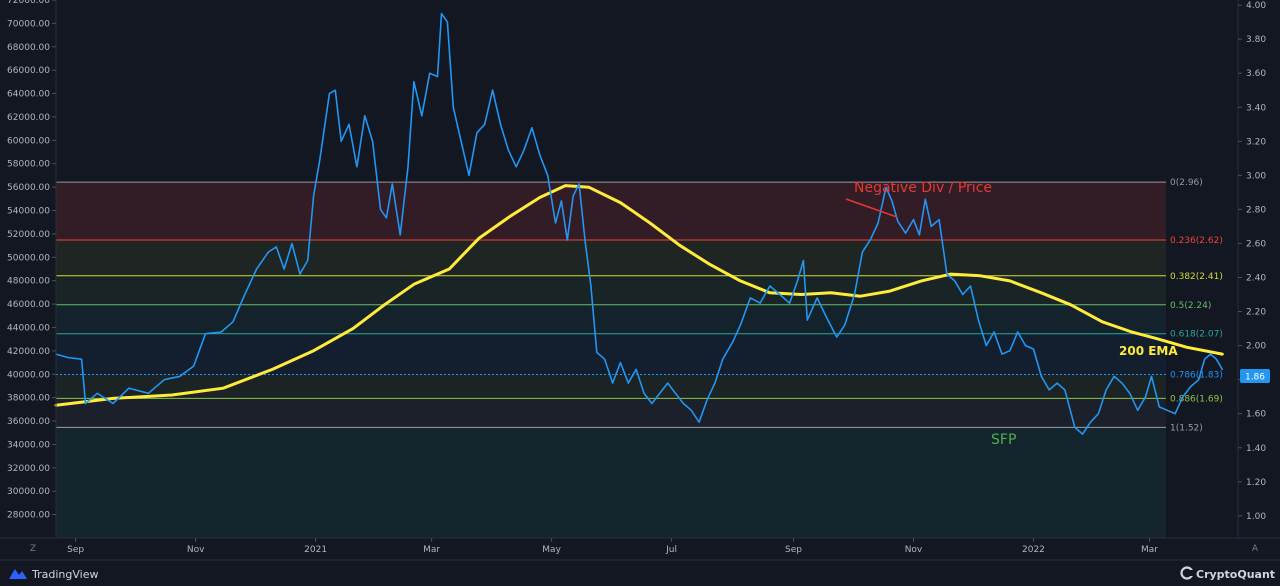 Image resolution: width=1280 pixels, height=586 pixels. Describe the element at coordinates (1256, 517) in the screenshot. I see `right-axis-label: 1.00` at that location.